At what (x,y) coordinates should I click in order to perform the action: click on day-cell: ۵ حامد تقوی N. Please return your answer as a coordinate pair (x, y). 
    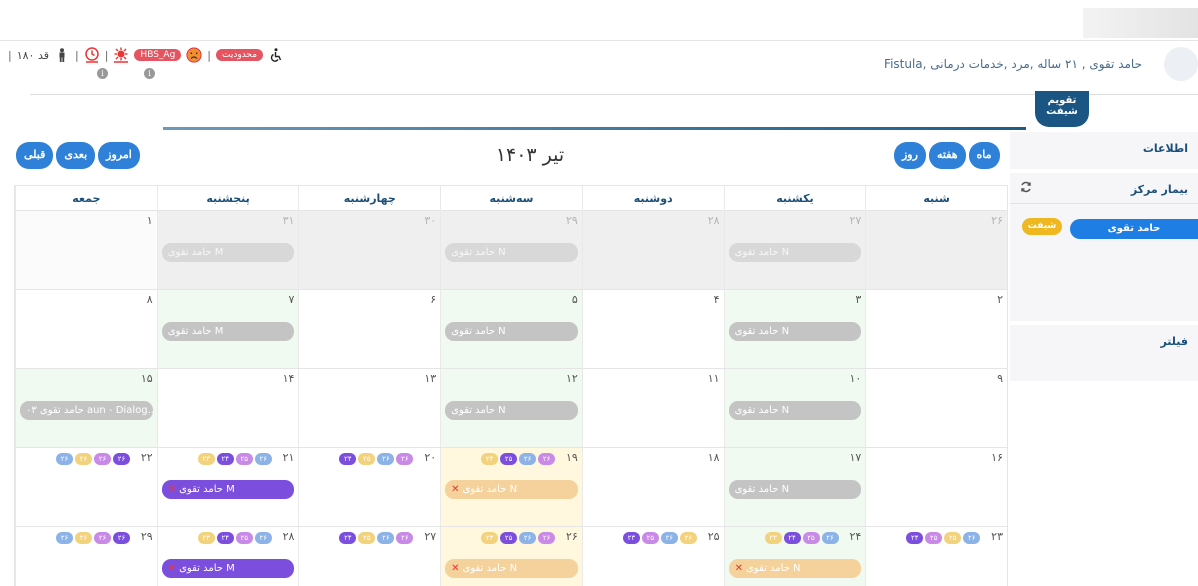
    Looking at the image, I should click on (511, 329).